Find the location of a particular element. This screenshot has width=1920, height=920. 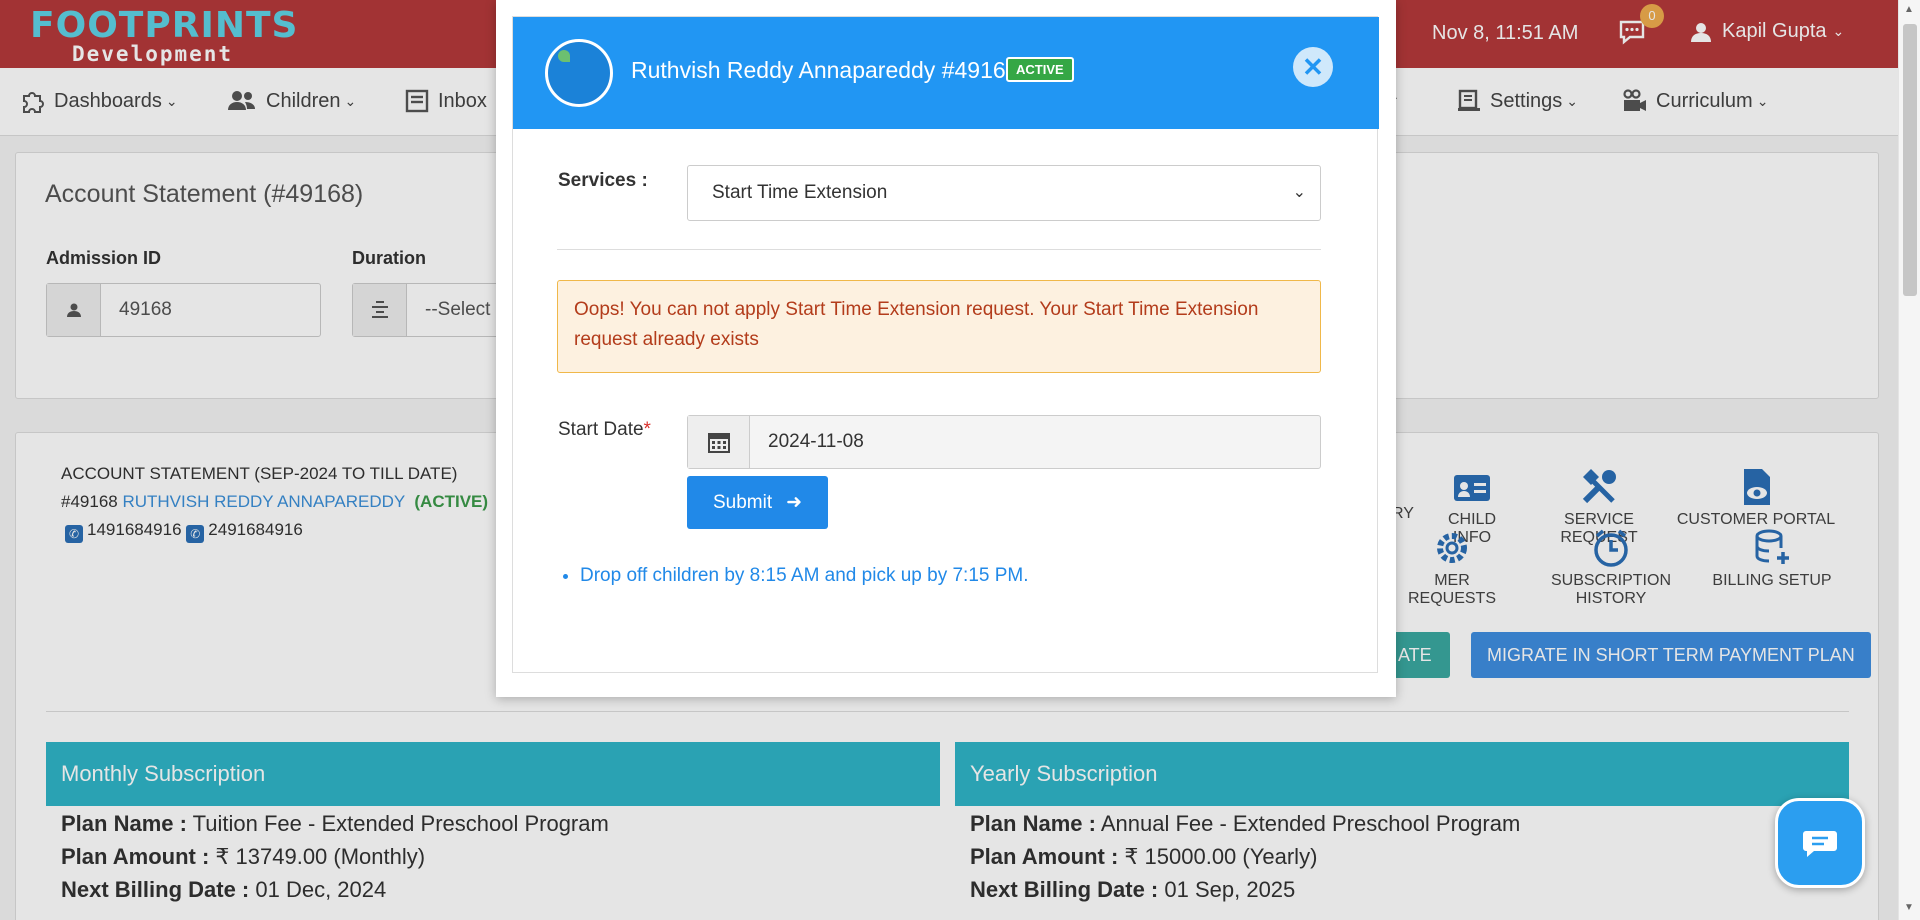

services-select-value: Start Time Extension is located at coordinates (800, 192).